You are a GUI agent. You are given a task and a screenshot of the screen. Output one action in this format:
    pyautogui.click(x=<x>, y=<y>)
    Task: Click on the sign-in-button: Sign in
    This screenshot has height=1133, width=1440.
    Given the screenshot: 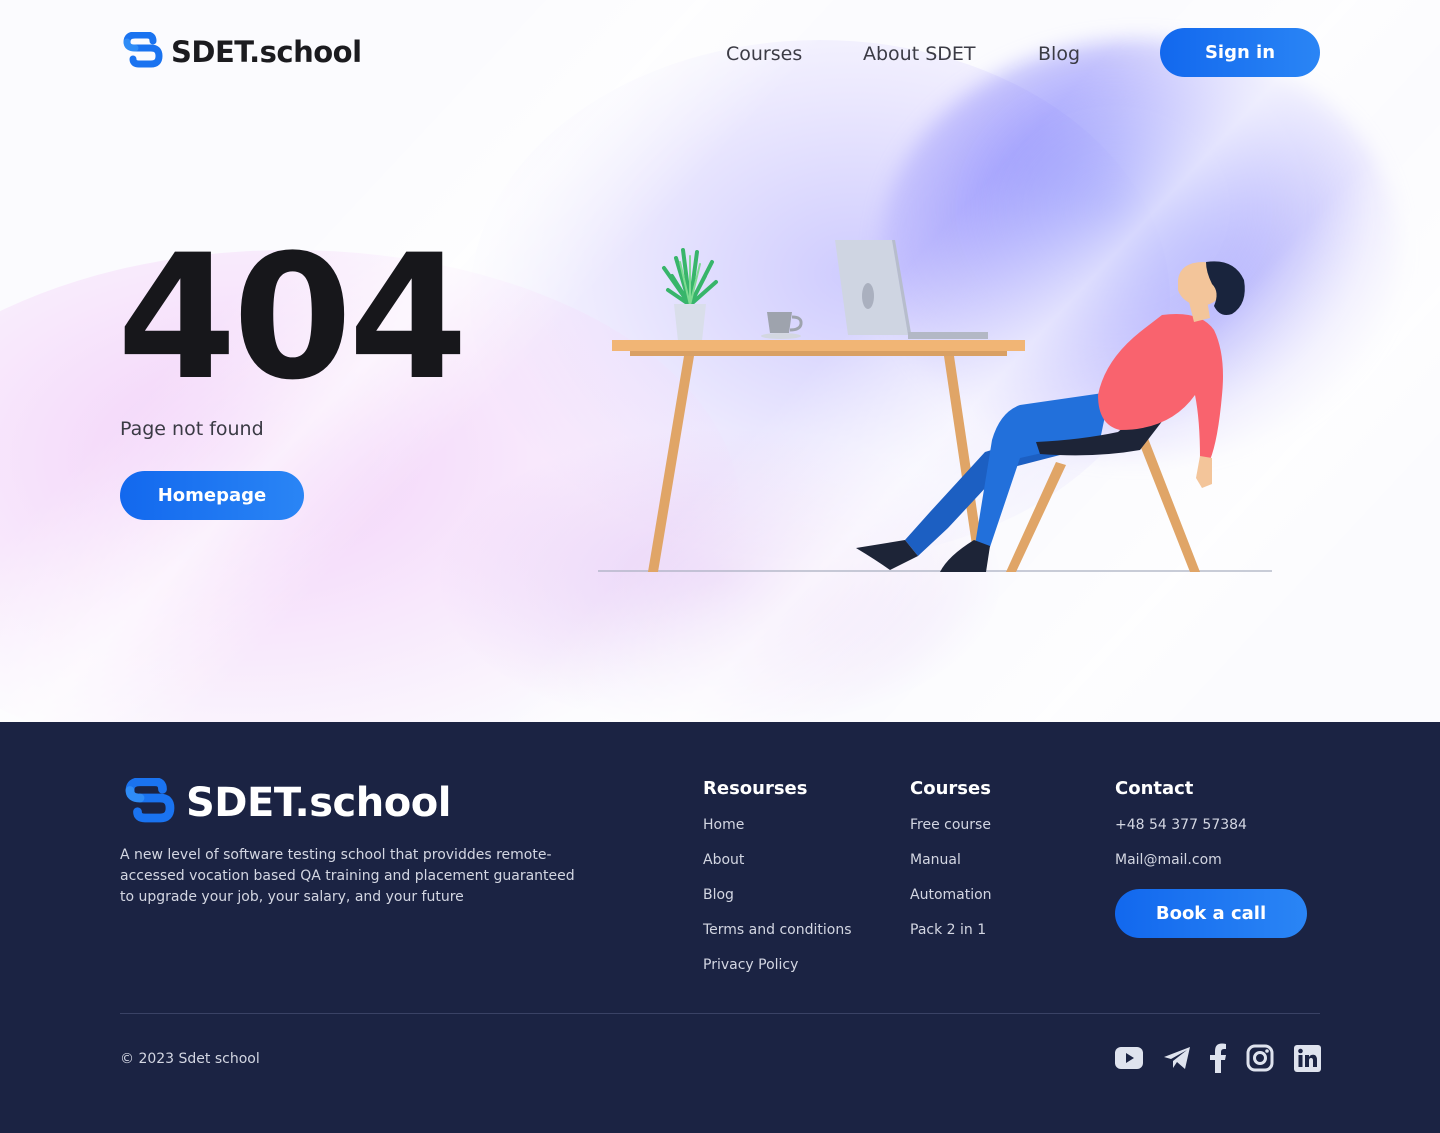 What is the action you would take?
    pyautogui.click(x=1240, y=52)
    